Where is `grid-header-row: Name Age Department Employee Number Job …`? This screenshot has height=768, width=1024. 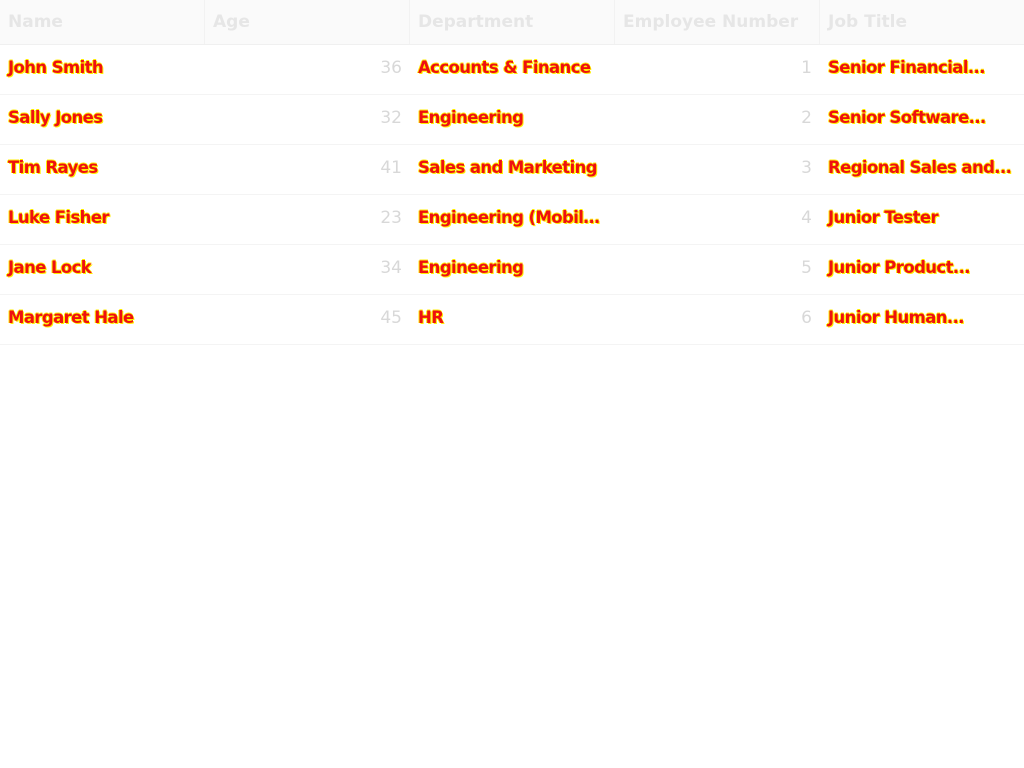 grid-header-row: Name Age Department Employee Number Job … is located at coordinates (512, 22).